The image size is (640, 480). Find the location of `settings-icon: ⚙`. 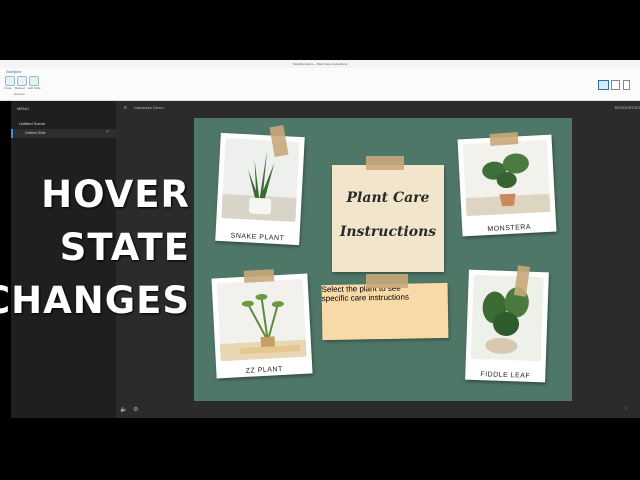

settings-icon: ⚙ is located at coordinates (135, 410).